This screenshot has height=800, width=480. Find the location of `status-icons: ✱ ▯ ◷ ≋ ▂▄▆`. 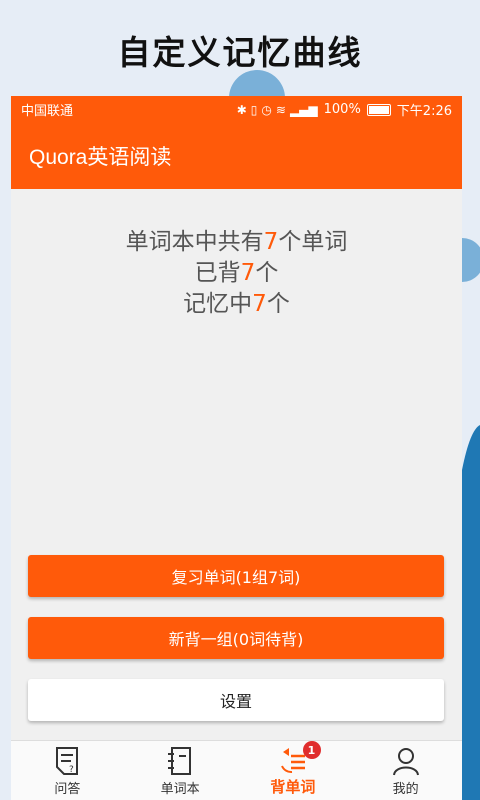

status-icons: ✱ ▯ ◷ ≋ ▂▄▆ is located at coordinates (277, 110).